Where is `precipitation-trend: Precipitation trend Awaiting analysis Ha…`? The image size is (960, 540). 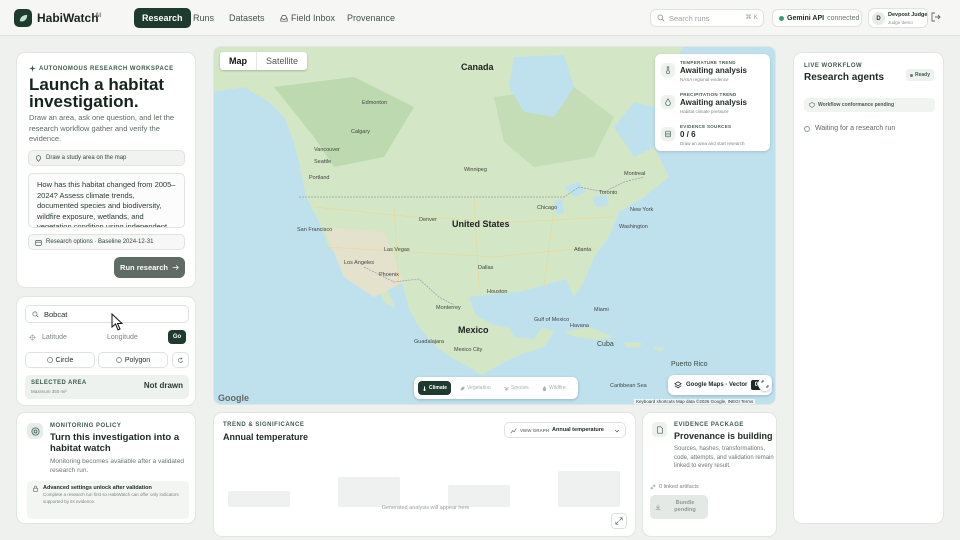
precipitation-trend: Precipitation trend Awaiting analysis Ha… is located at coordinates (713, 106).